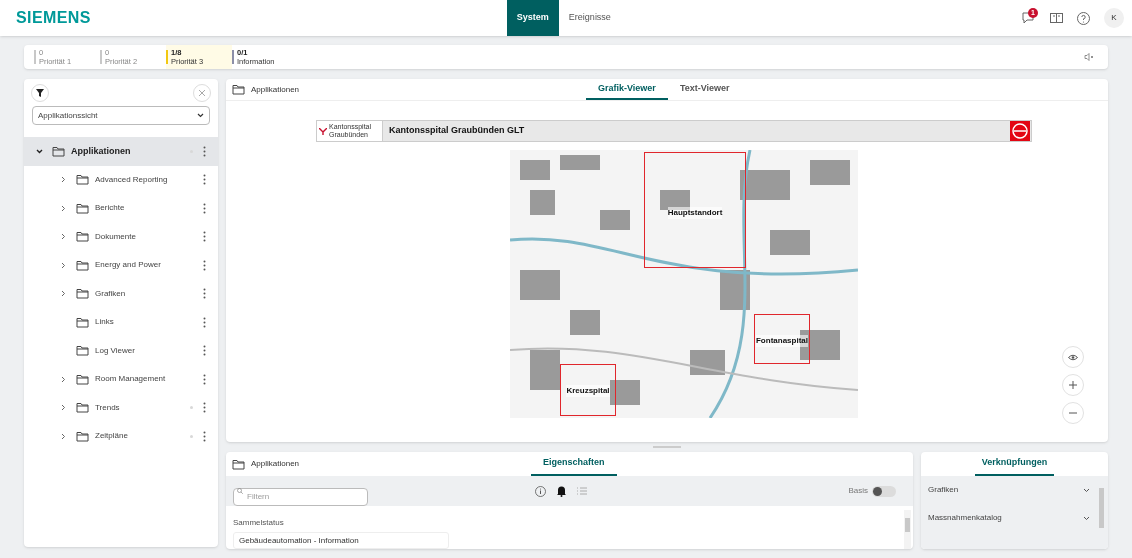  What do you see at coordinates (561, 491) in the screenshot?
I see `bell-icon` at bounding box center [561, 491].